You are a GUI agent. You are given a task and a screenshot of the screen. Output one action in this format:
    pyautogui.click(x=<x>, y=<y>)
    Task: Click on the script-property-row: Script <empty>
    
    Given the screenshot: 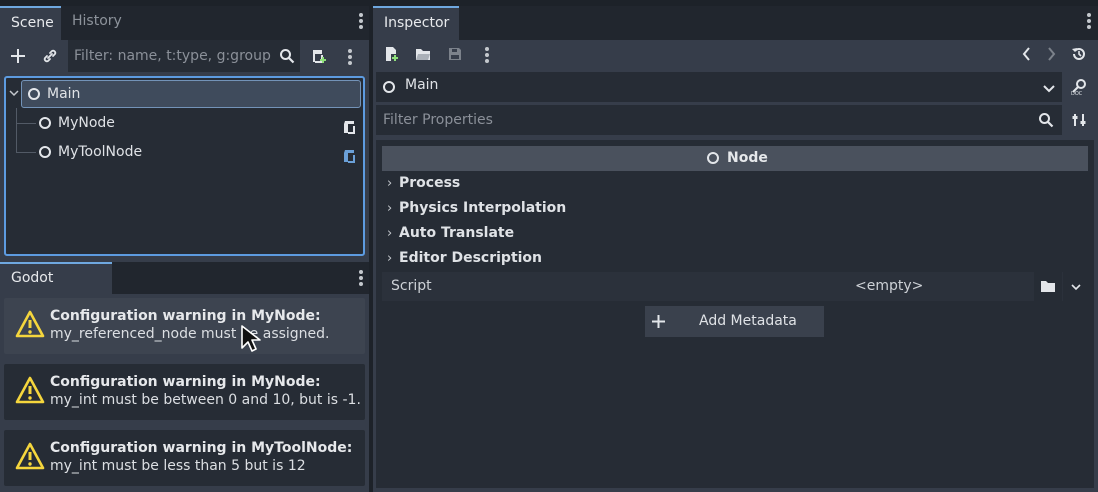 What is the action you would take?
    pyautogui.click(x=735, y=286)
    